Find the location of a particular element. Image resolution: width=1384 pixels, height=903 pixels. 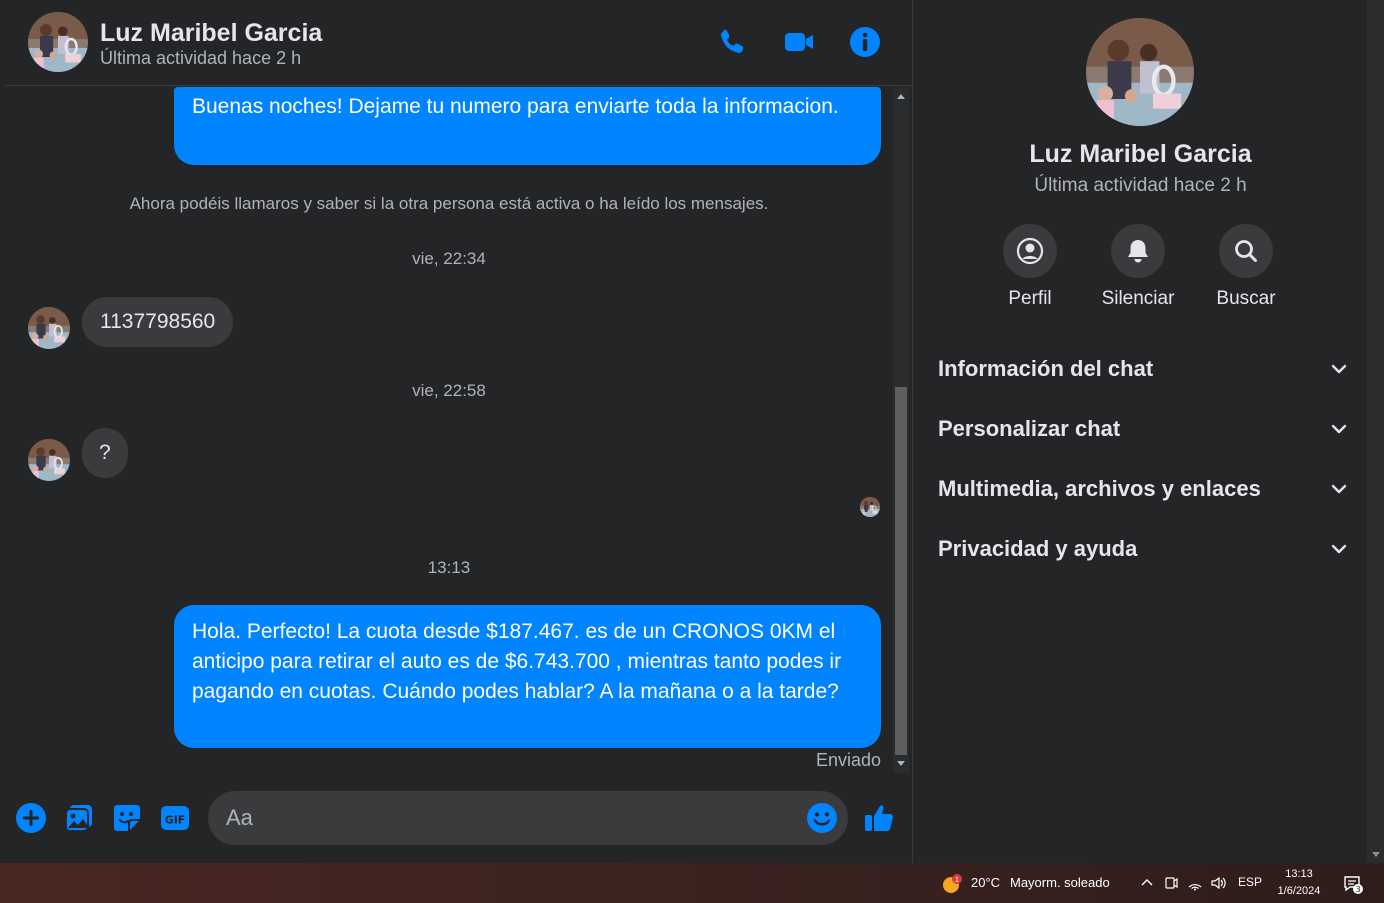

bell-icon is located at coordinates (1138, 251).